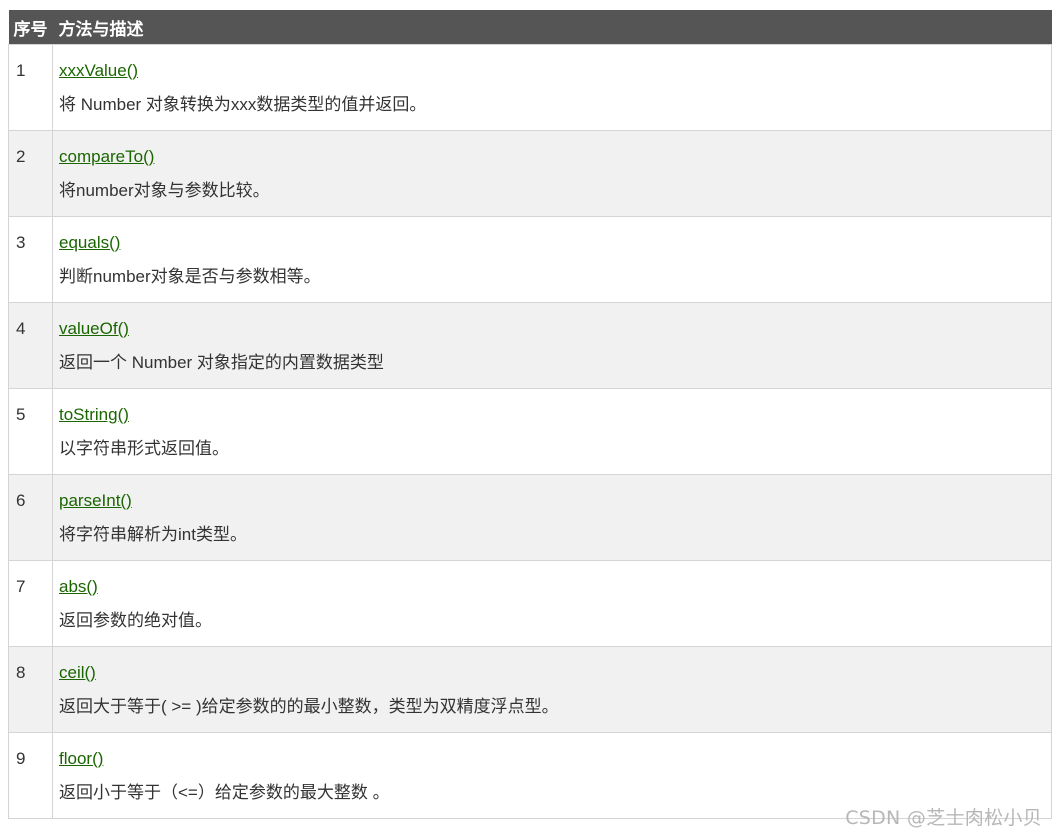  Describe the element at coordinates (30, 259) in the screenshot. I see `row-number: 3` at that location.